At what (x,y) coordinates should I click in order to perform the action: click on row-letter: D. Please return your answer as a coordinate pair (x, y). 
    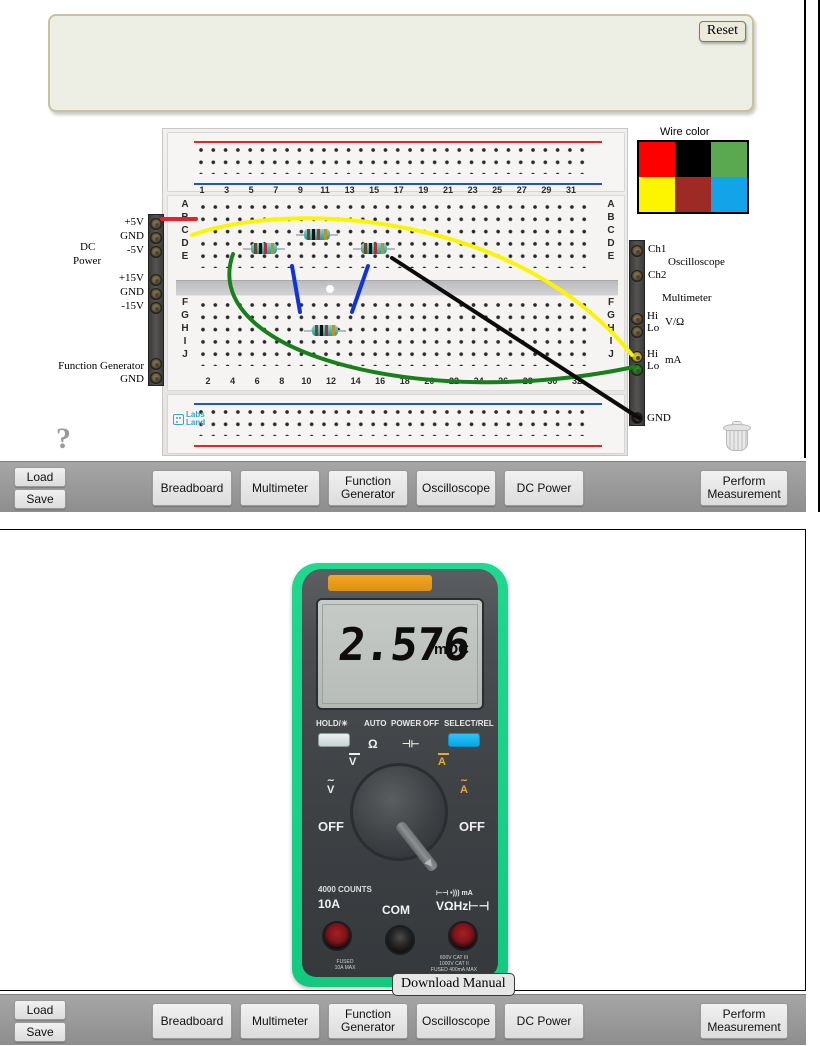
    Looking at the image, I should click on (611, 243).